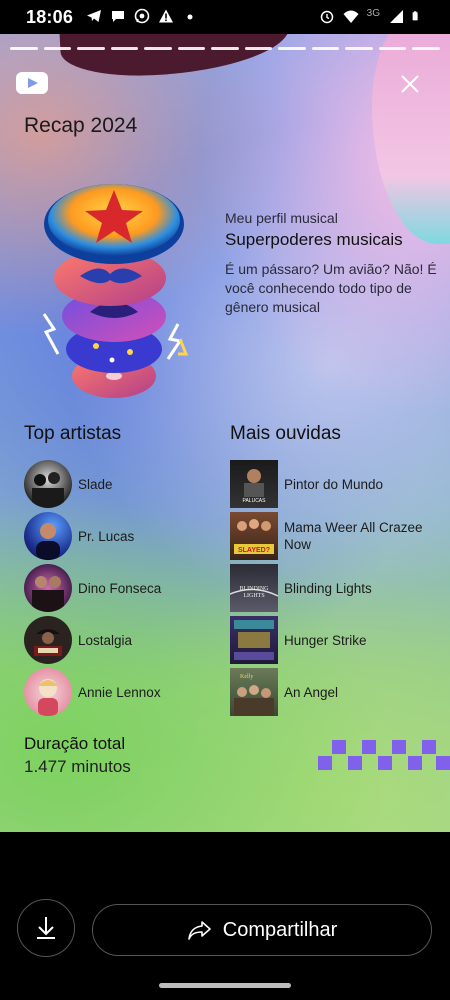 This screenshot has width=450, height=1000. What do you see at coordinates (314, 239) in the screenshot?
I see `profile-title: Superpoderes musicais` at bounding box center [314, 239].